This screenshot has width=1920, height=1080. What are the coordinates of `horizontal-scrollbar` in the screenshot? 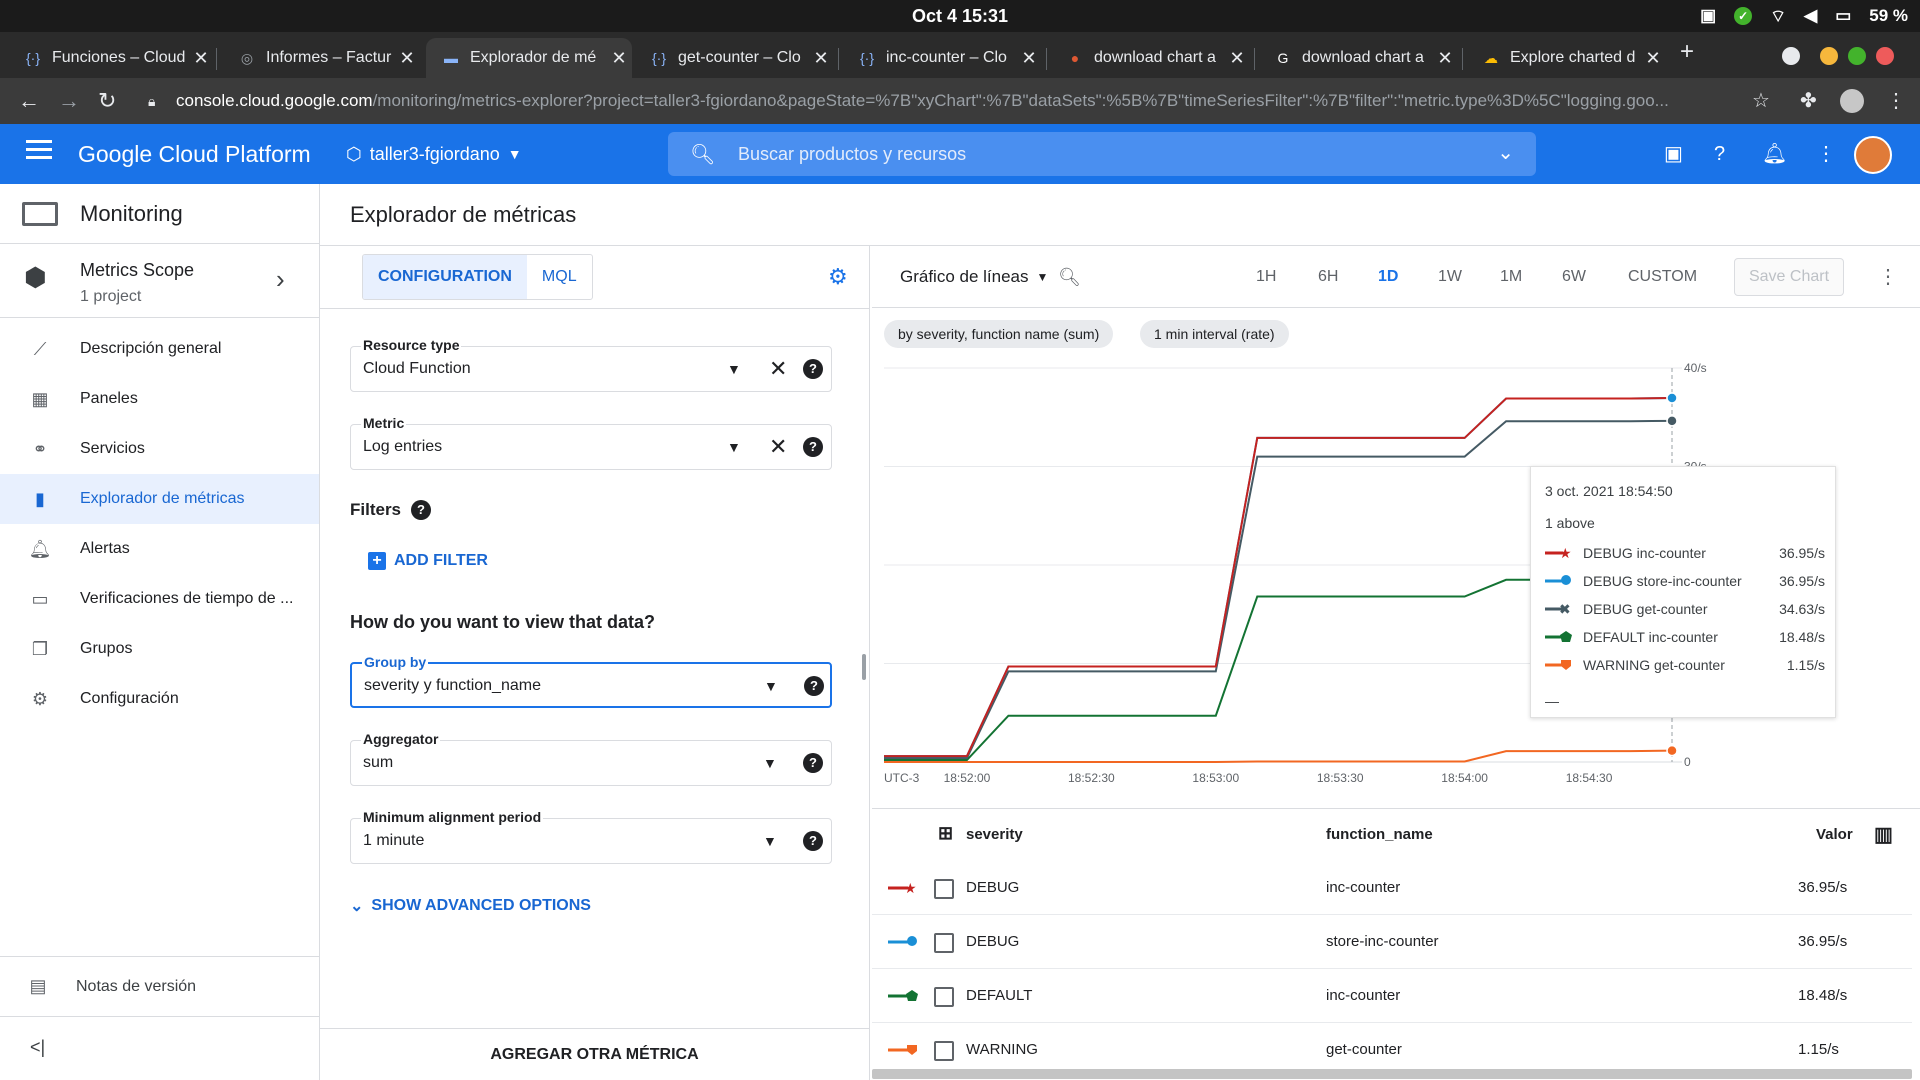 It's located at (1392, 1074).